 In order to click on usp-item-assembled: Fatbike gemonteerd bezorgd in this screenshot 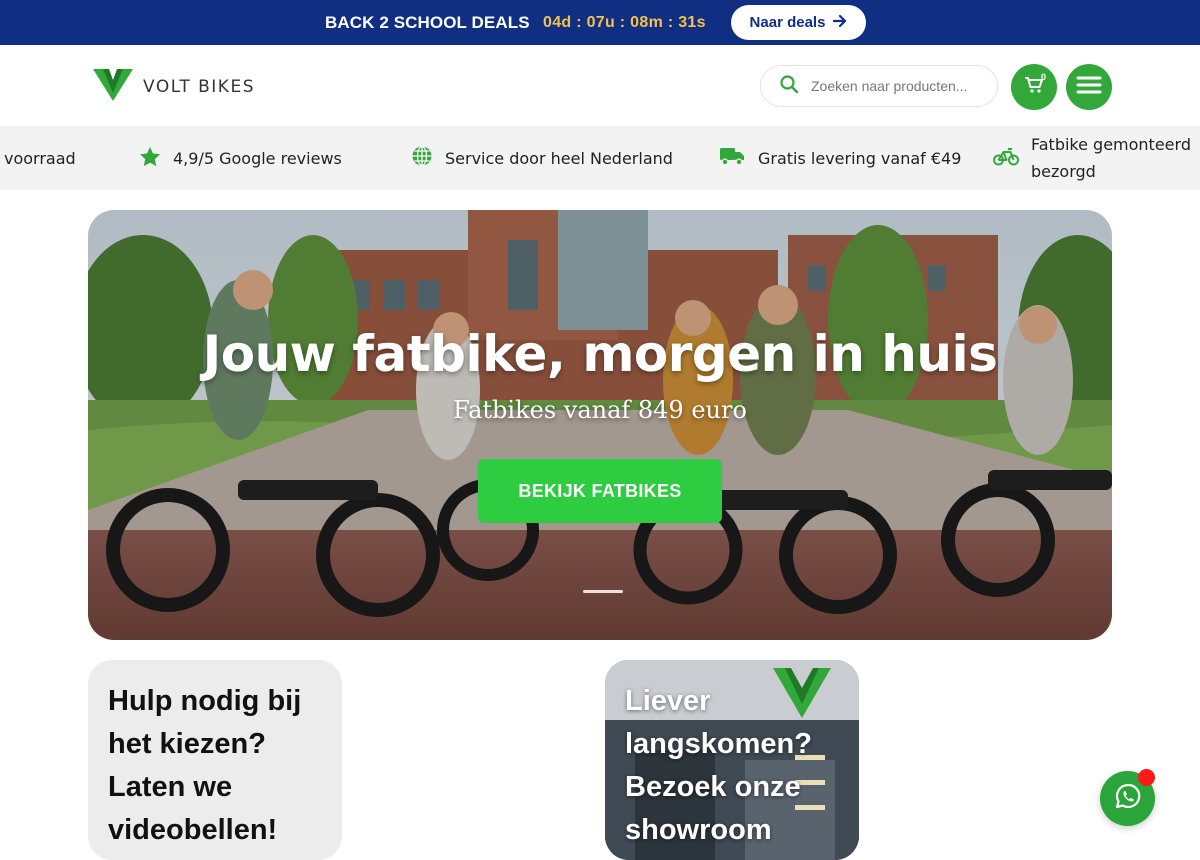, I will do `click(1096, 158)`.